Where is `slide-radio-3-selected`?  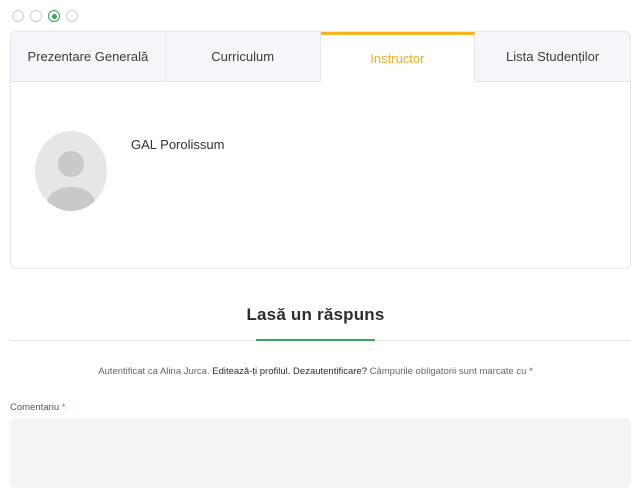 slide-radio-3-selected is located at coordinates (54, 16).